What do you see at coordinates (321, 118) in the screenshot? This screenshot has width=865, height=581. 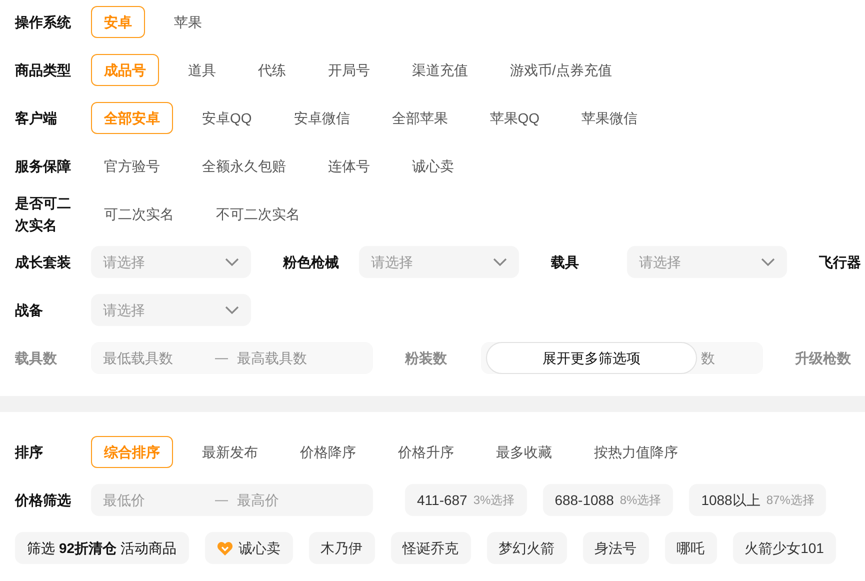 I see `filter-option: 安卓微信` at bounding box center [321, 118].